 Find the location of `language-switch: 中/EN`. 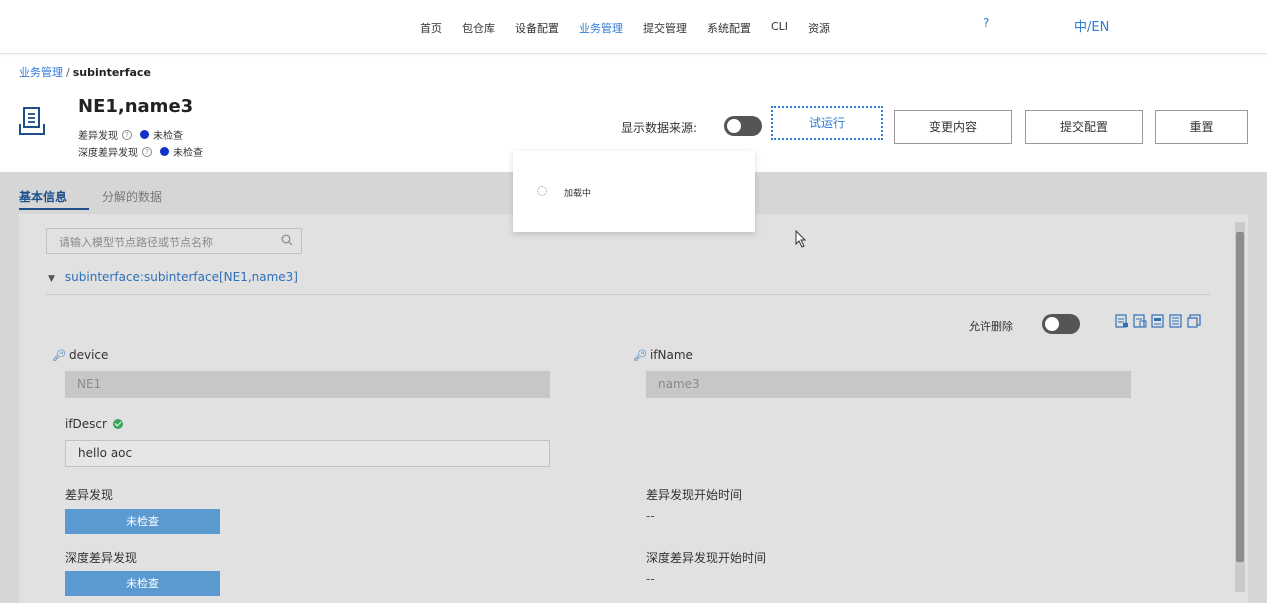

language-switch: 中/EN is located at coordinates (1091, 25).